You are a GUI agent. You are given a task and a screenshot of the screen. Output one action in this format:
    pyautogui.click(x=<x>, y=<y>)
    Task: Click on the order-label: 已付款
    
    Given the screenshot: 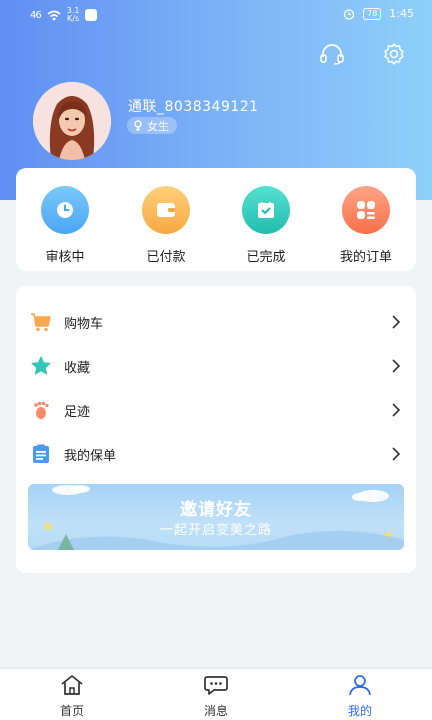 What is the action you would take?
    pyautogui.click(x=166, y=257)
    